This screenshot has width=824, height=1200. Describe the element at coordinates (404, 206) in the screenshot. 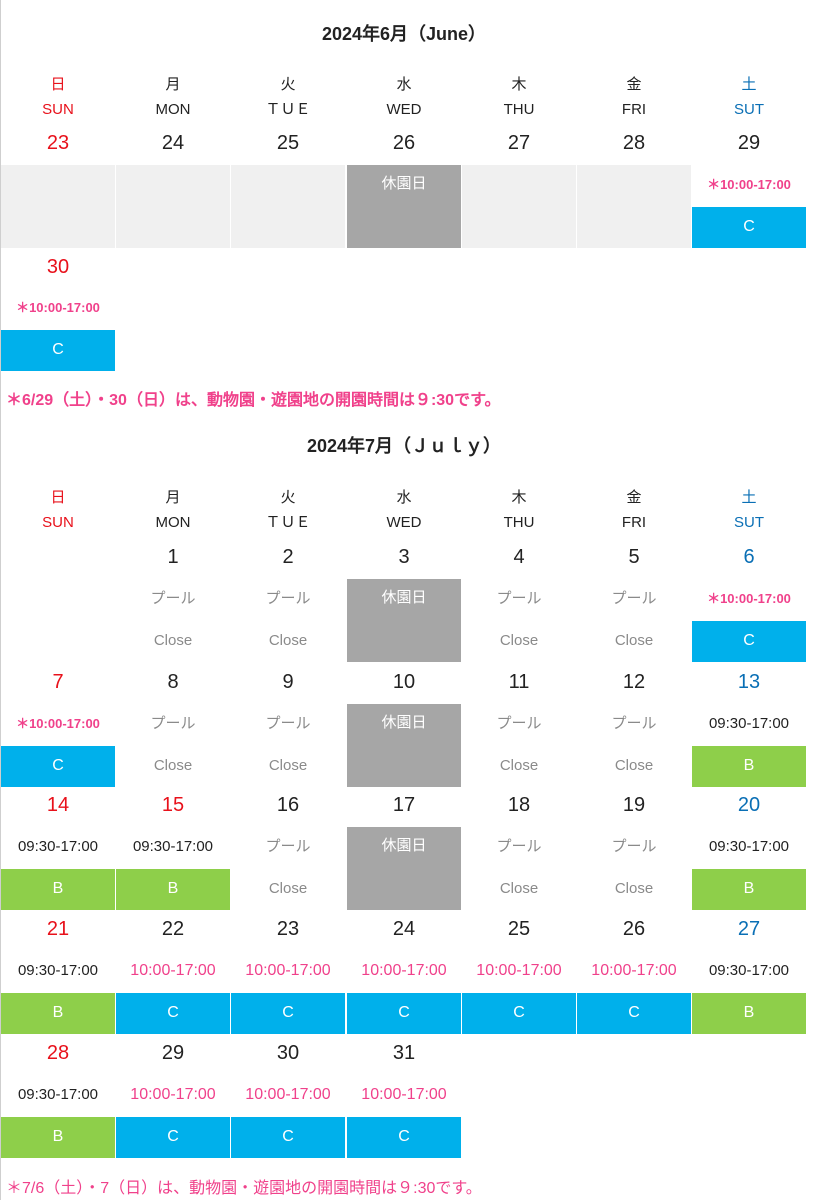

I see `june-closed-block: 休園日` at that location.